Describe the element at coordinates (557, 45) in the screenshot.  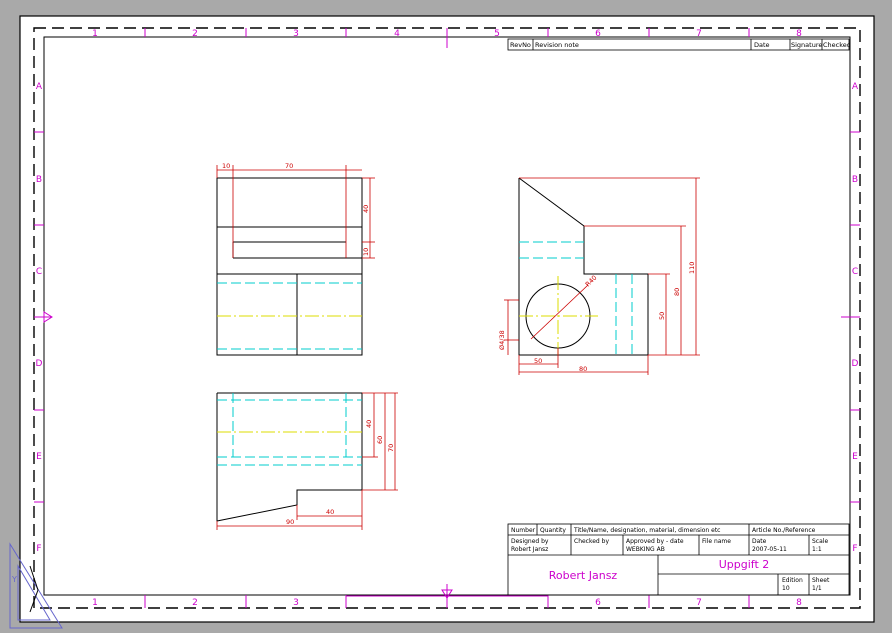
I see `revision-note-label: Revision note` at that location.